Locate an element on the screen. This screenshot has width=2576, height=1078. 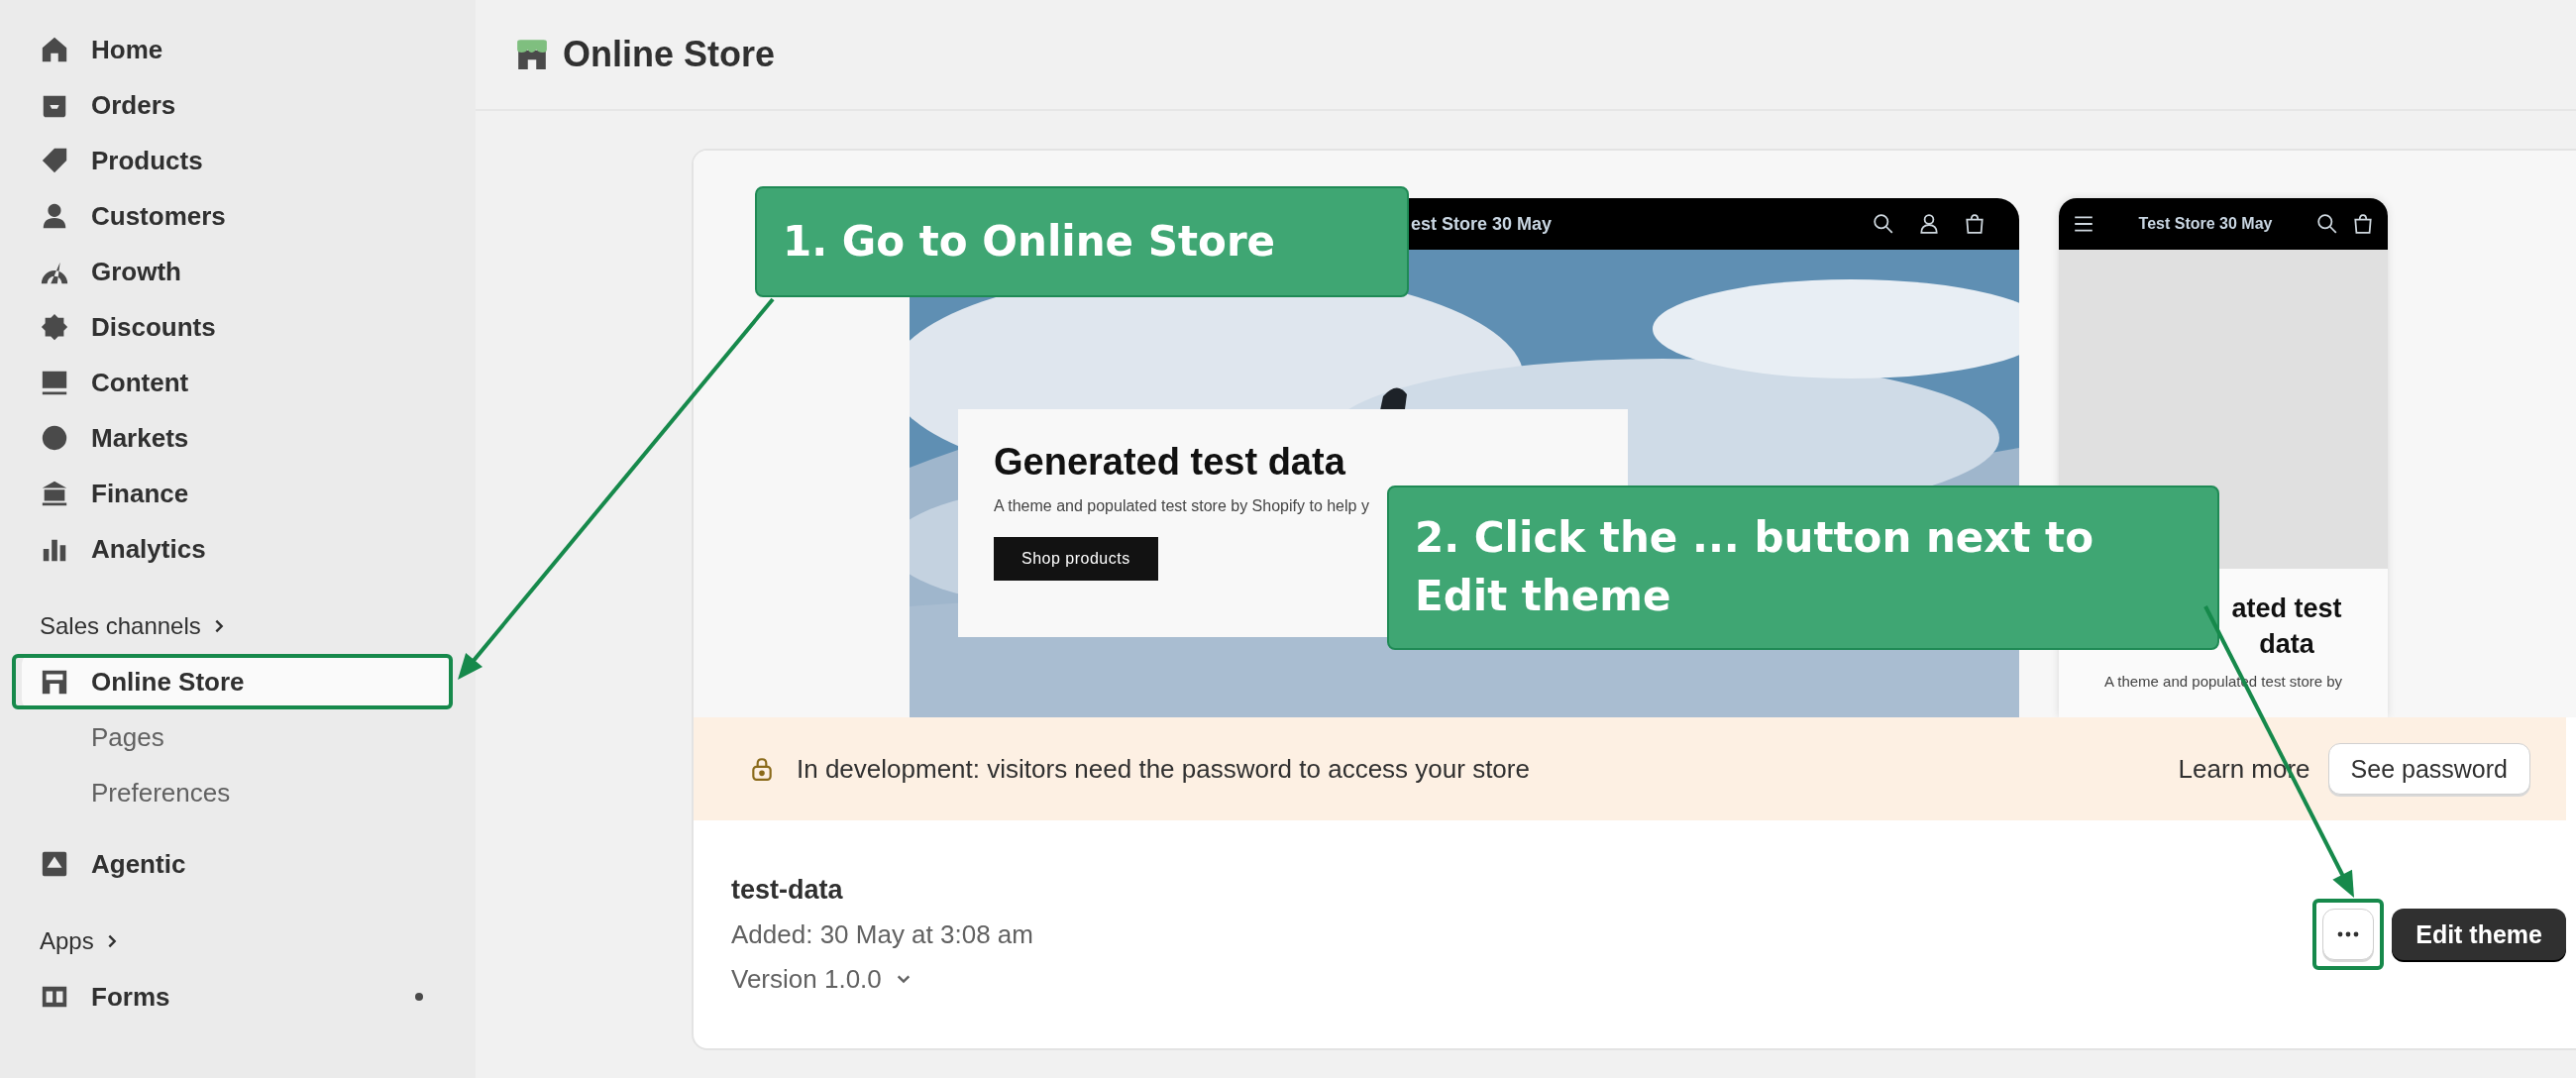
hero-text: A theme and populated test store by Shopify to help y is located at coordinates (1182, 506).